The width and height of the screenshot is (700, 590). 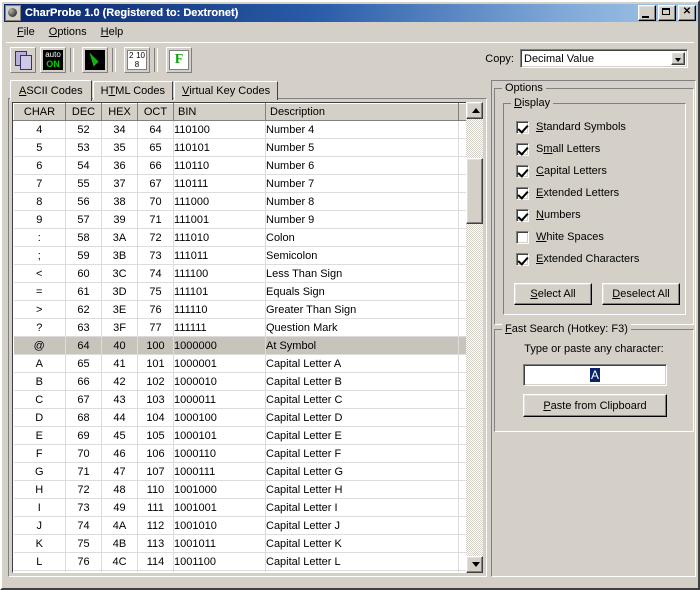 What do you see at coordinates (556, 294) in the screenshot?
I see `select-all-rest: elect All` at bounding box center [556, 294].